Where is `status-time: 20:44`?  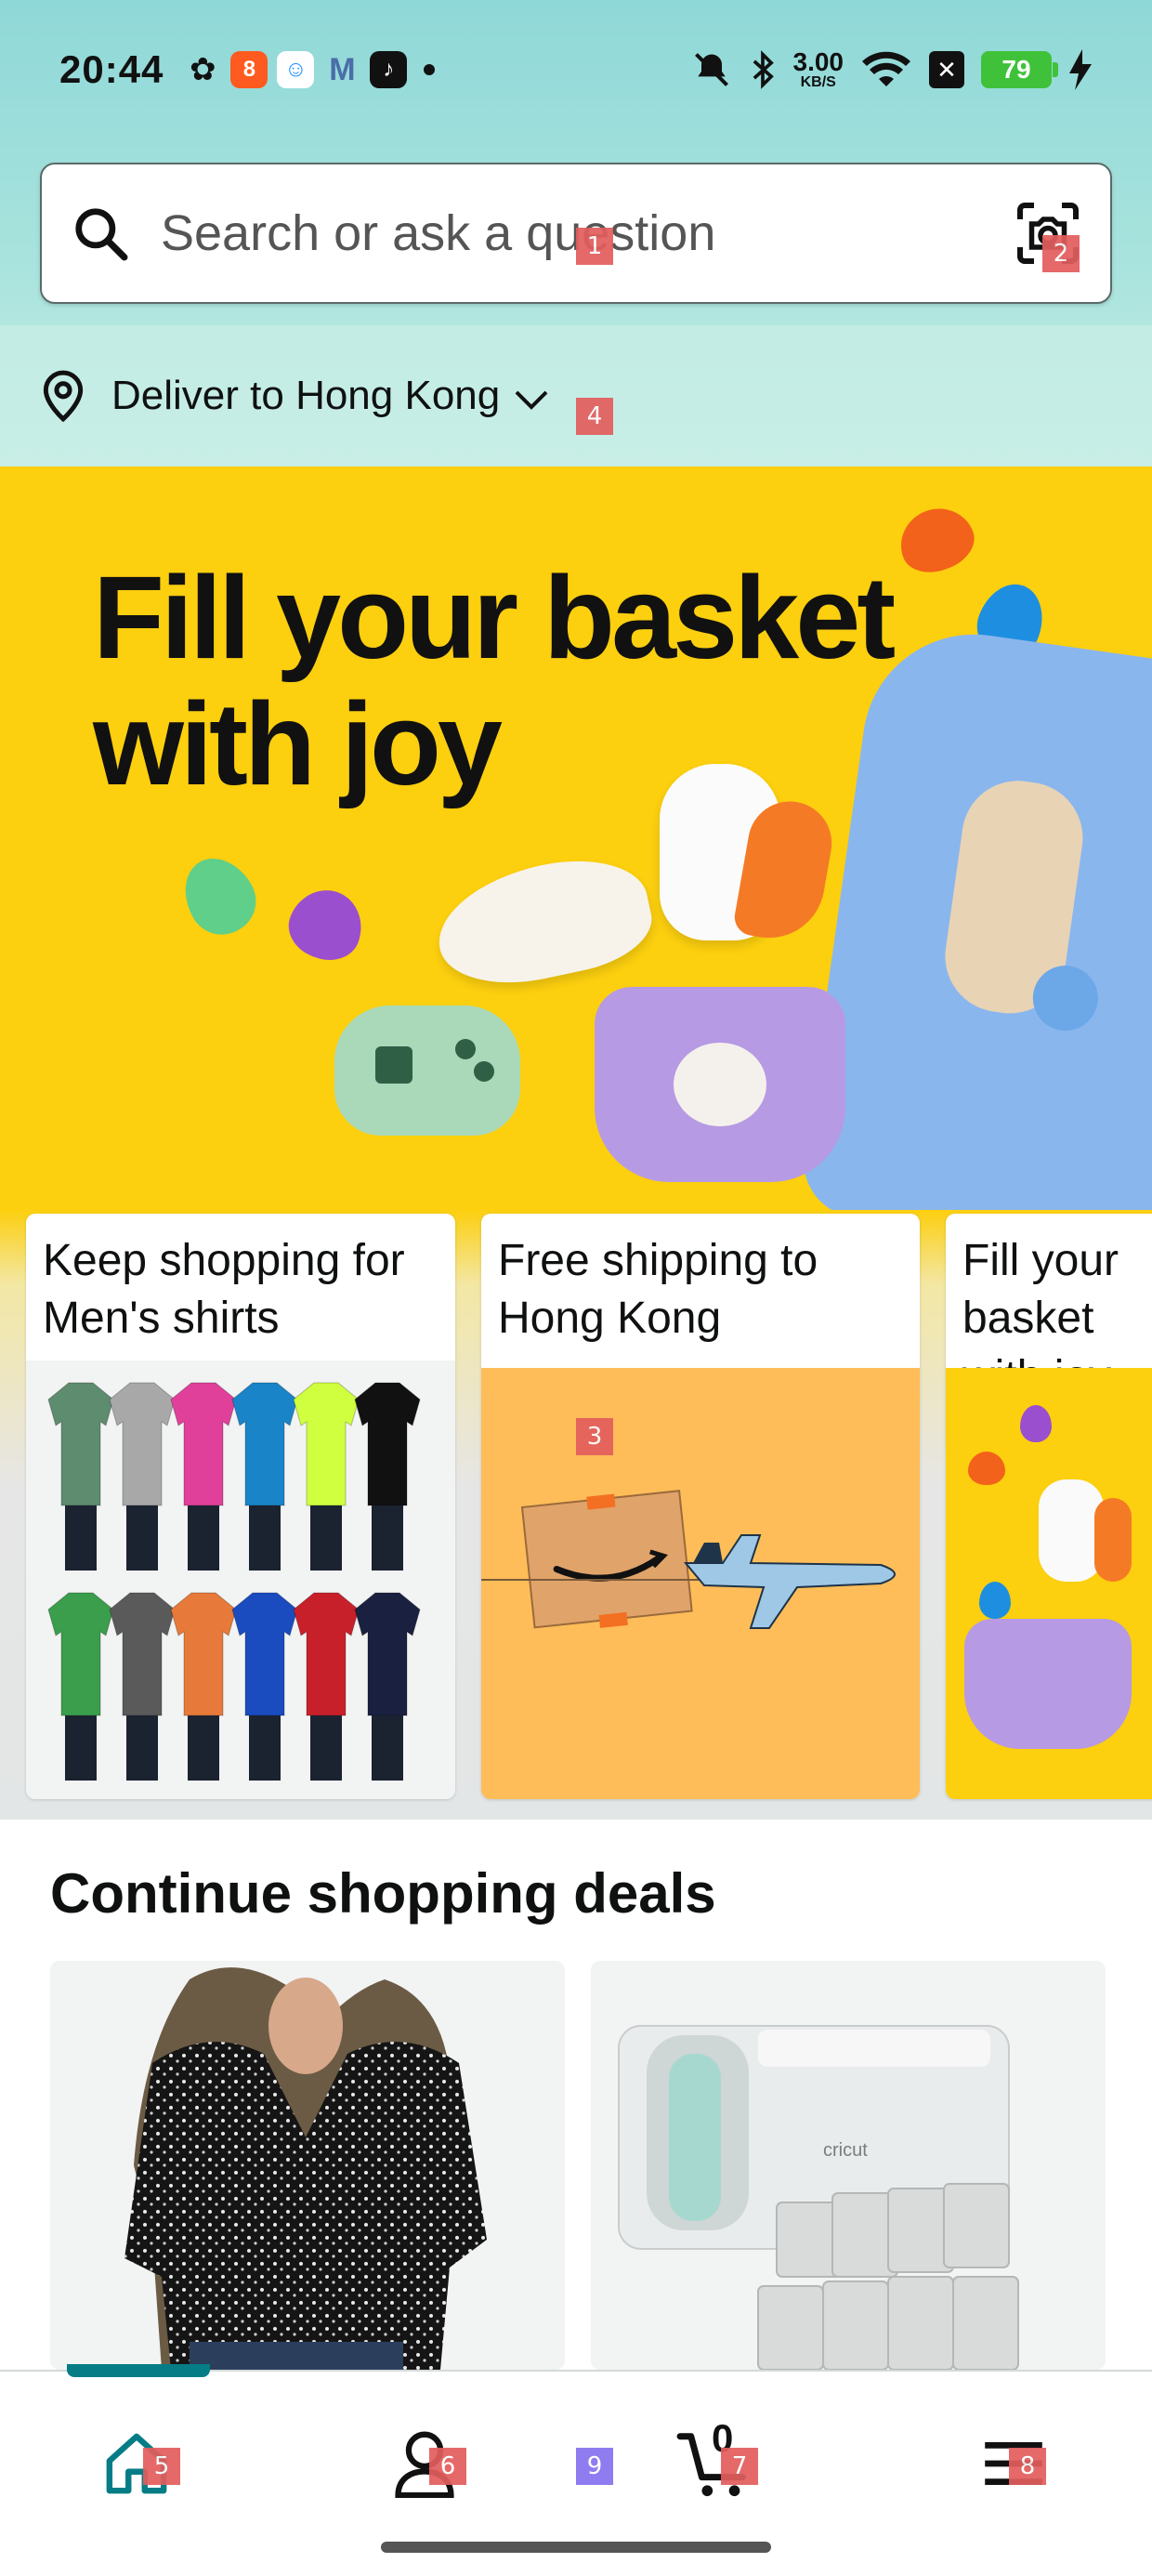
status-time: 20:44 is located at coordinates (111, 69).